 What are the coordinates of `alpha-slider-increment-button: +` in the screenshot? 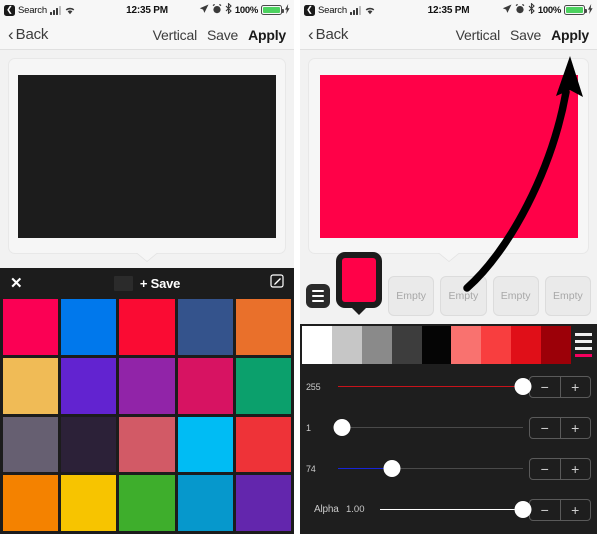 It's located at (576, 510).